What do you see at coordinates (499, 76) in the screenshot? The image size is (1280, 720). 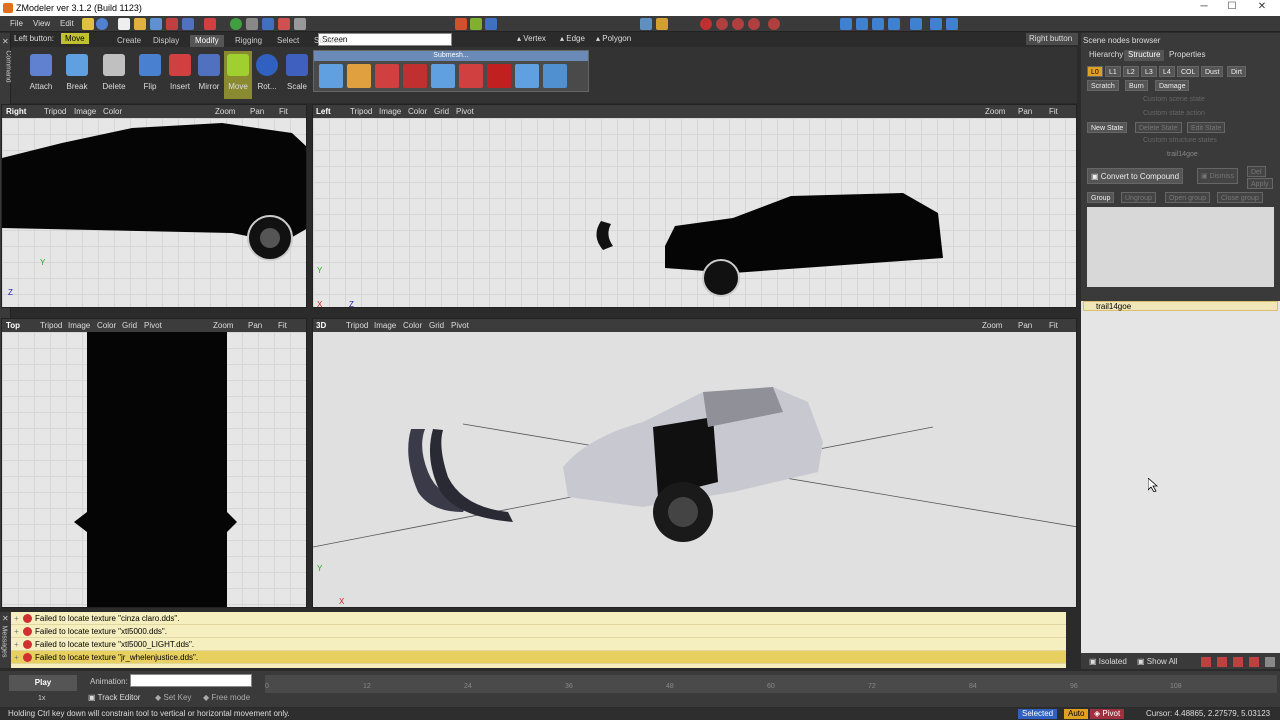 I see `submesh-detach-icon` at bounding box center [499, 76].